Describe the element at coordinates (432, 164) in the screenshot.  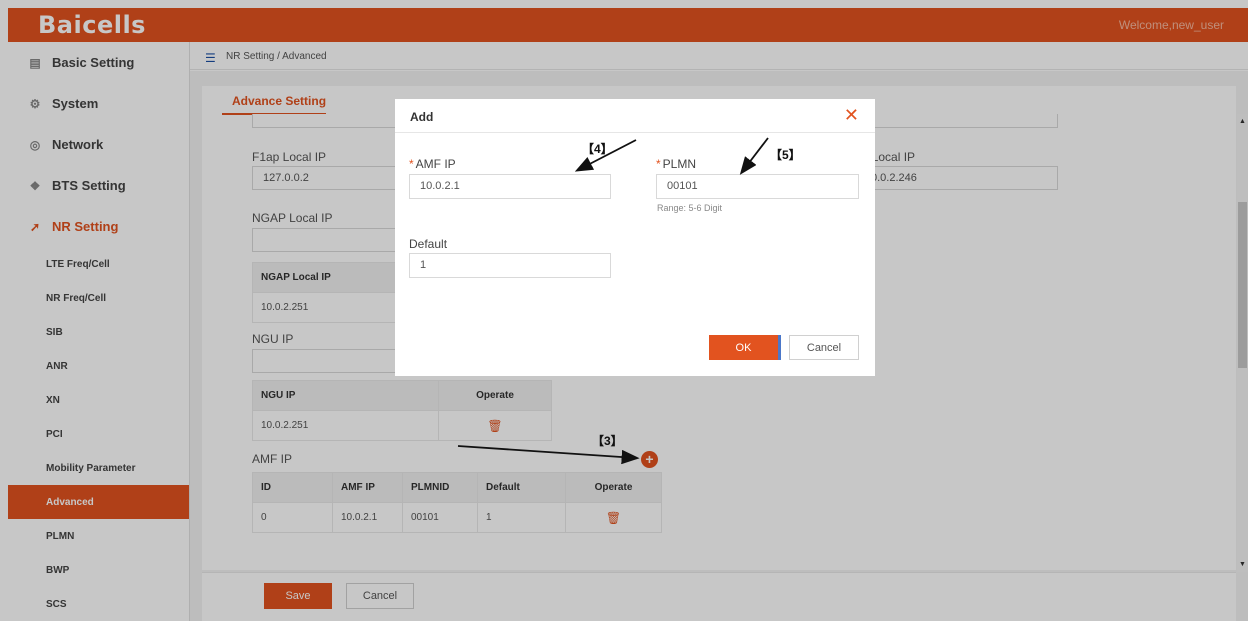
I see `amf-ip-field-label: * AMF IP` at that location.